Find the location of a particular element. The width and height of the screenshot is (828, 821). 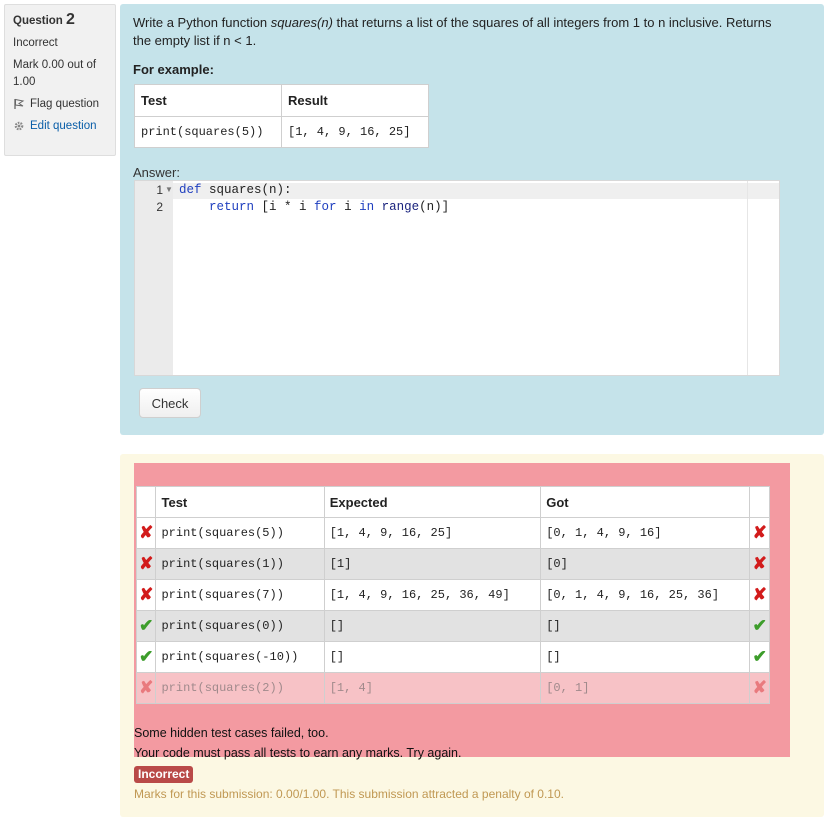

expected-cell: [1, 4, 9, 16, 25] is located at coordinates (432, 533).